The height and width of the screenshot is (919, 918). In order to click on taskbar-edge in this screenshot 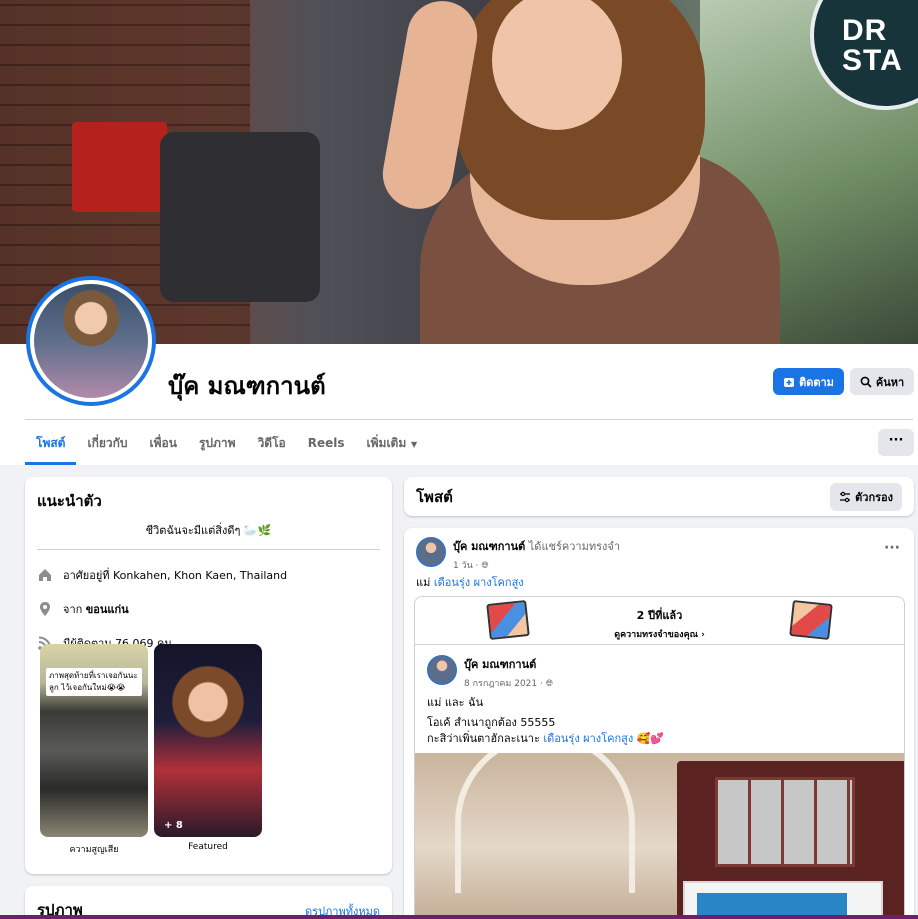, I will do `click(459, 917)`.